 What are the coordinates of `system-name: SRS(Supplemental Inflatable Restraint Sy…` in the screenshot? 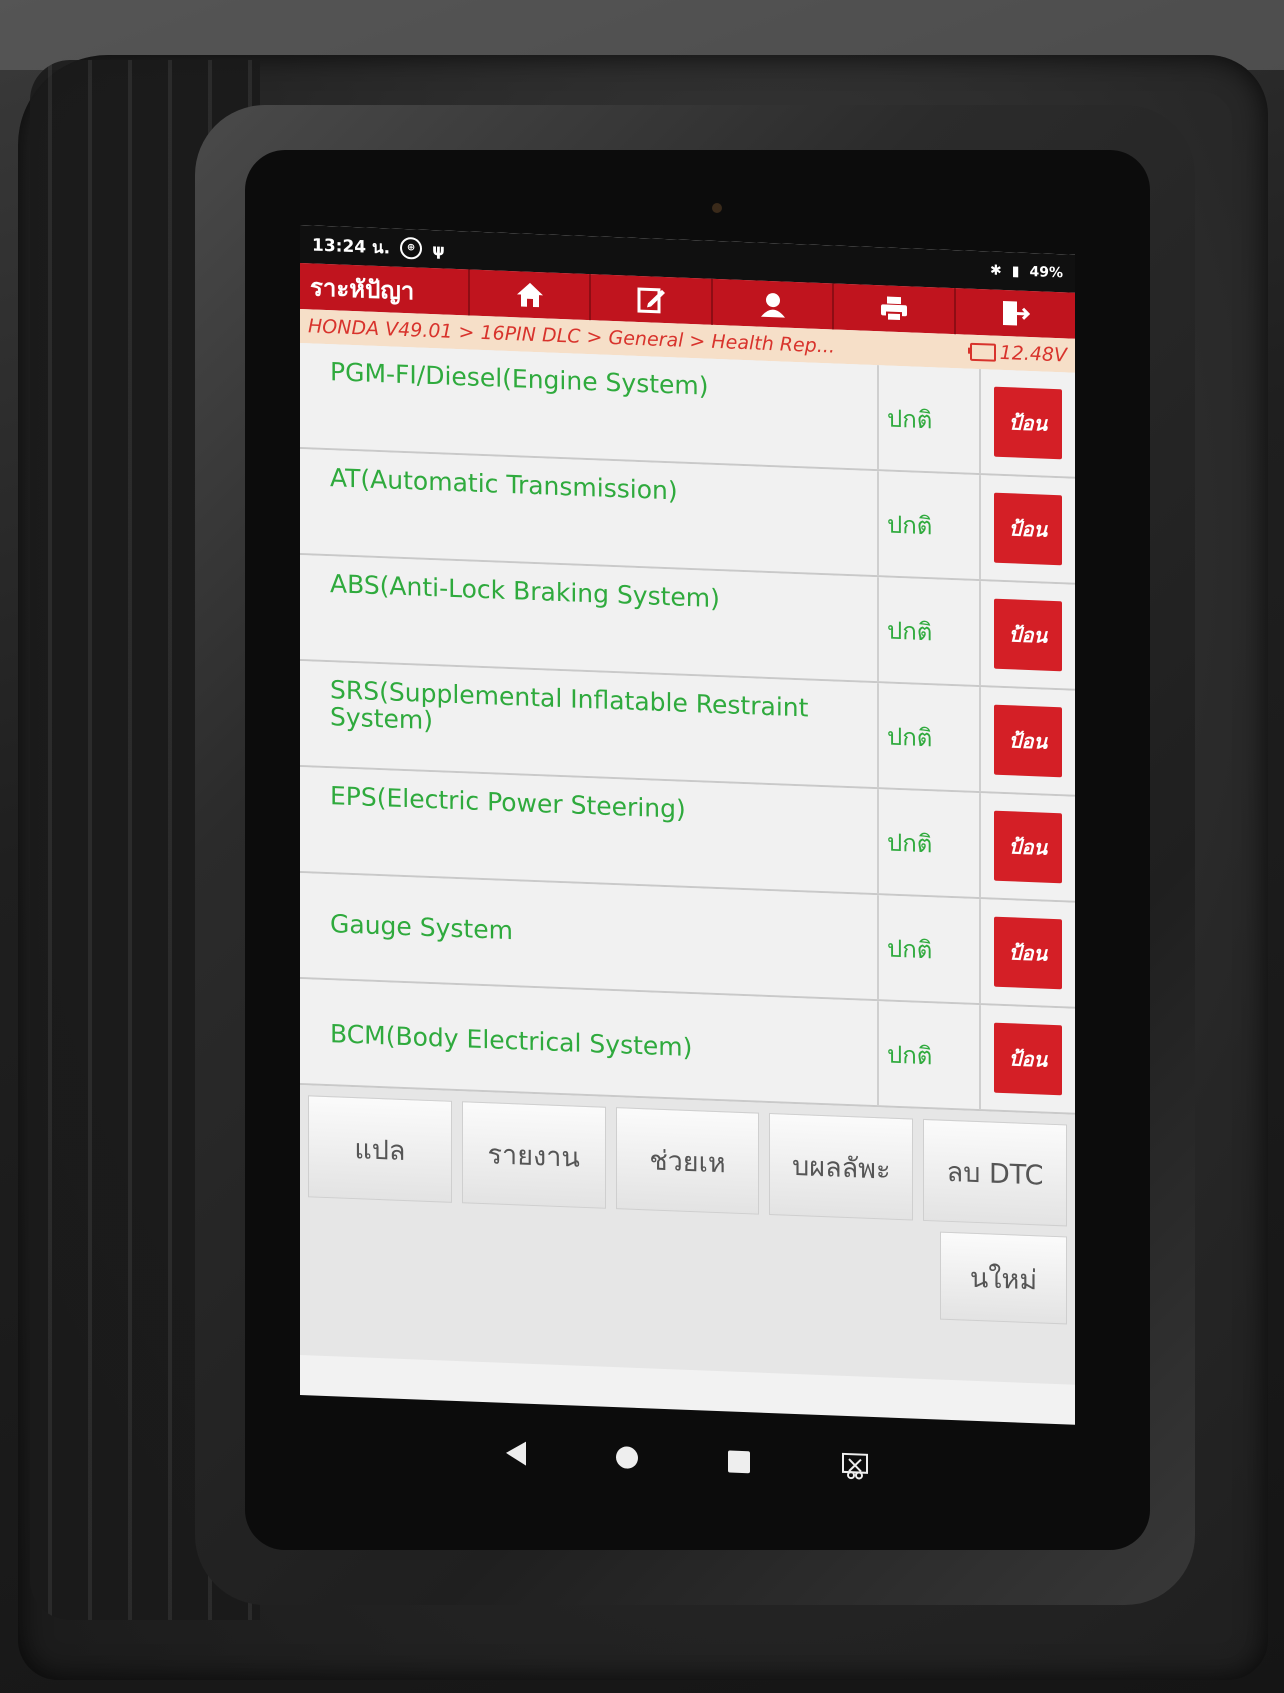 It's located at (589, 724).